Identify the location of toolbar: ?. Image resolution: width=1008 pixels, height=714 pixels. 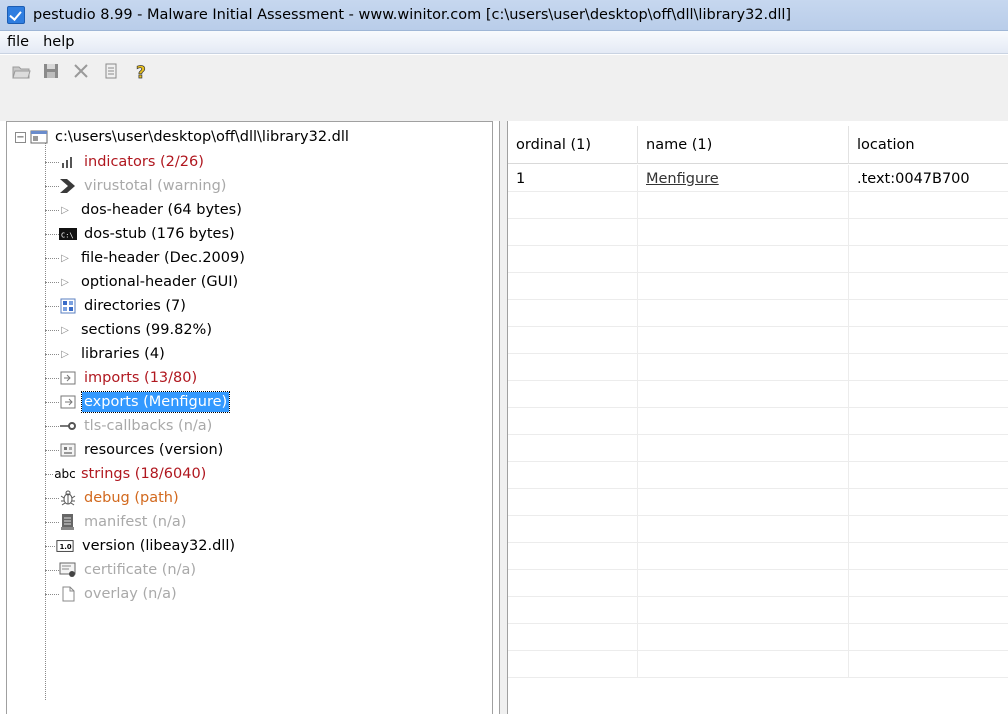
(504, 88).